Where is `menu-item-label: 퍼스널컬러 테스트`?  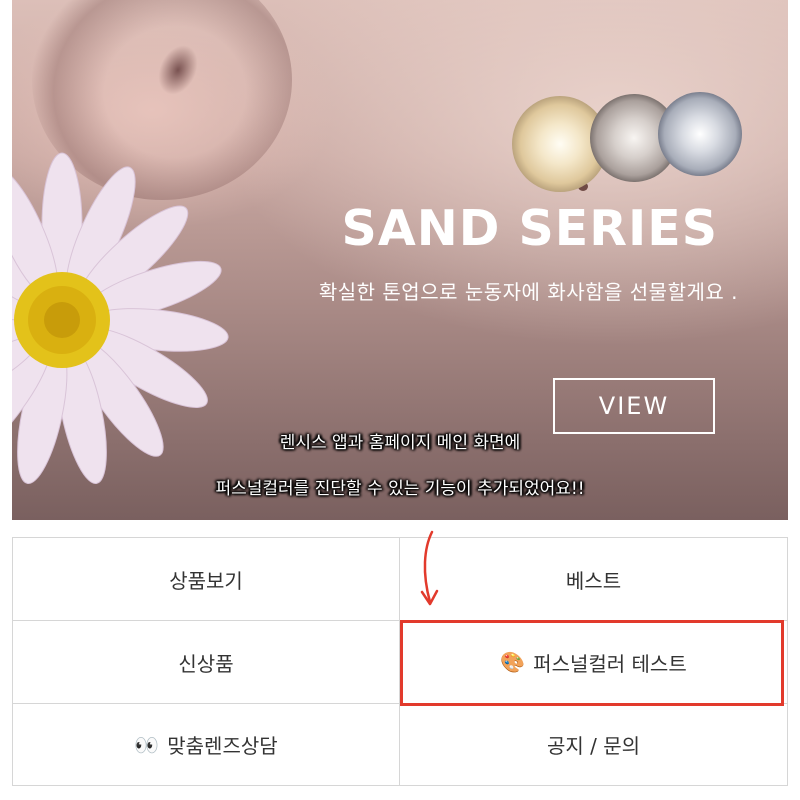
menu-item-label: 퍼스널컬러 테스트 is located at coordinates (610, 663).